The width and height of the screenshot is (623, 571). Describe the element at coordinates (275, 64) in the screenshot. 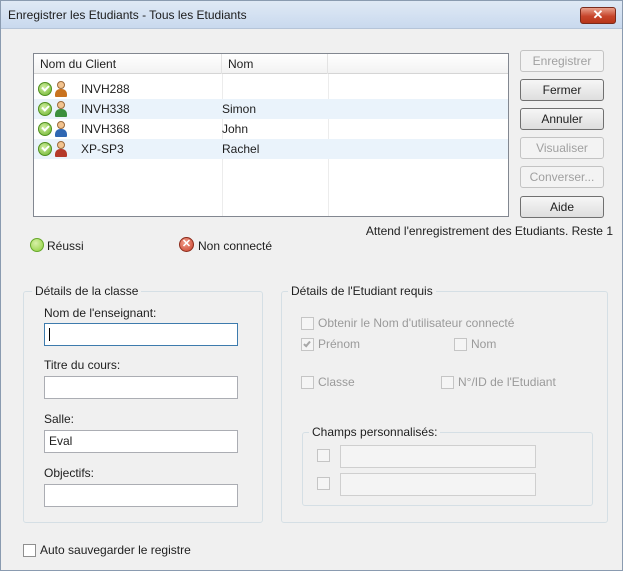

I see `column-header-nom: Nom` at that location.